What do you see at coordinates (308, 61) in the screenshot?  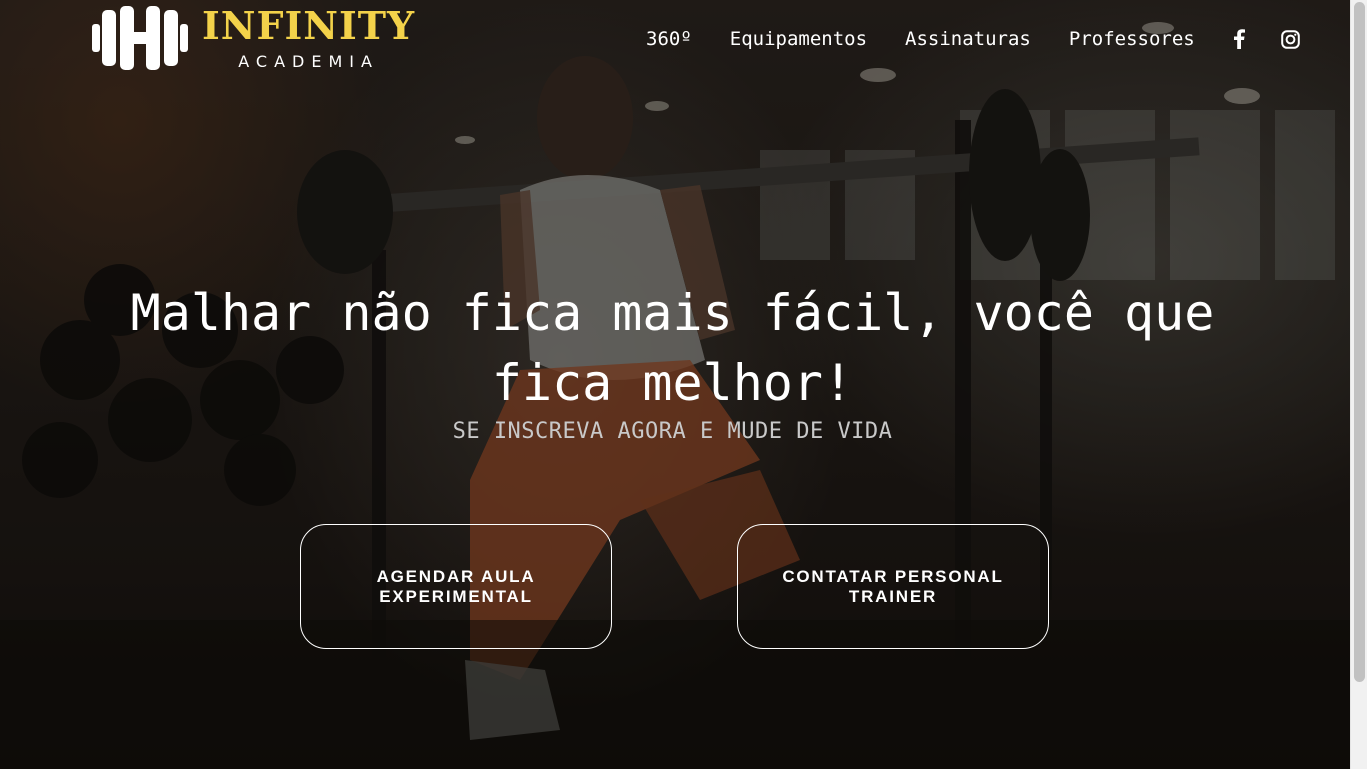 I see `brand-tagline: ACADEMIA` at bounding box center [308, 61].